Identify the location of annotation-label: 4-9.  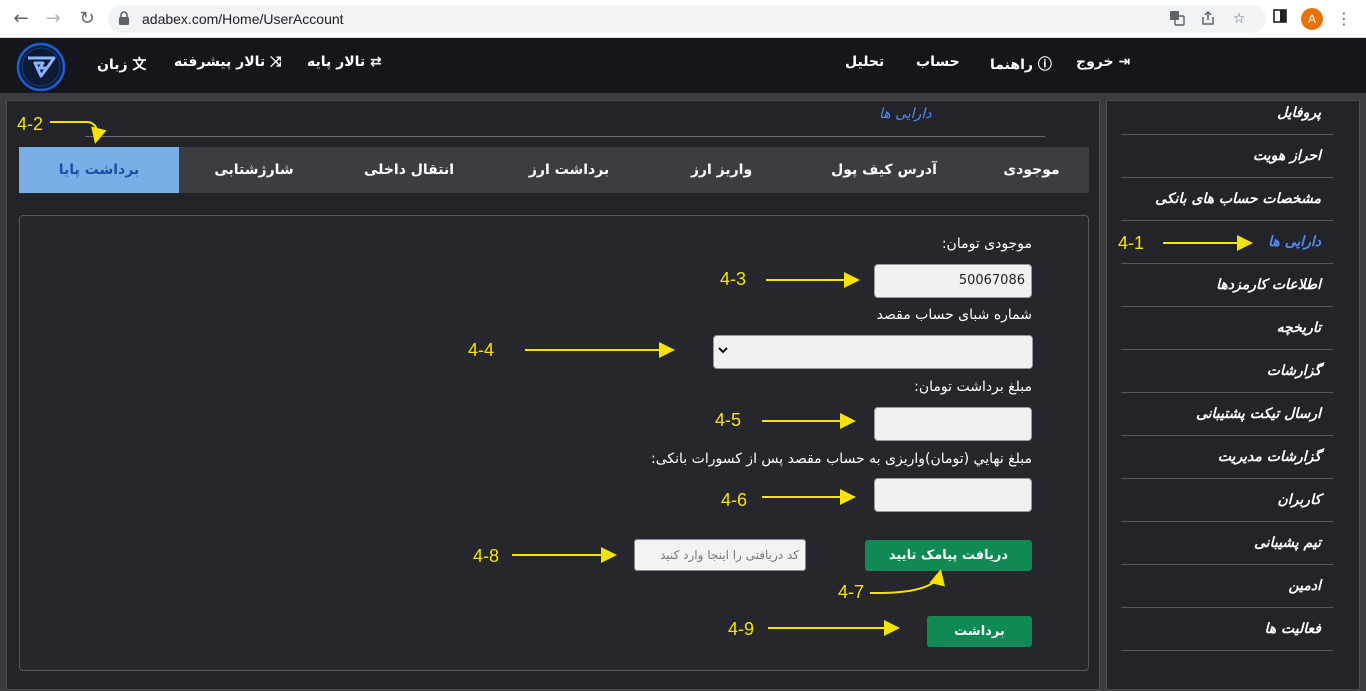
(741, 629).